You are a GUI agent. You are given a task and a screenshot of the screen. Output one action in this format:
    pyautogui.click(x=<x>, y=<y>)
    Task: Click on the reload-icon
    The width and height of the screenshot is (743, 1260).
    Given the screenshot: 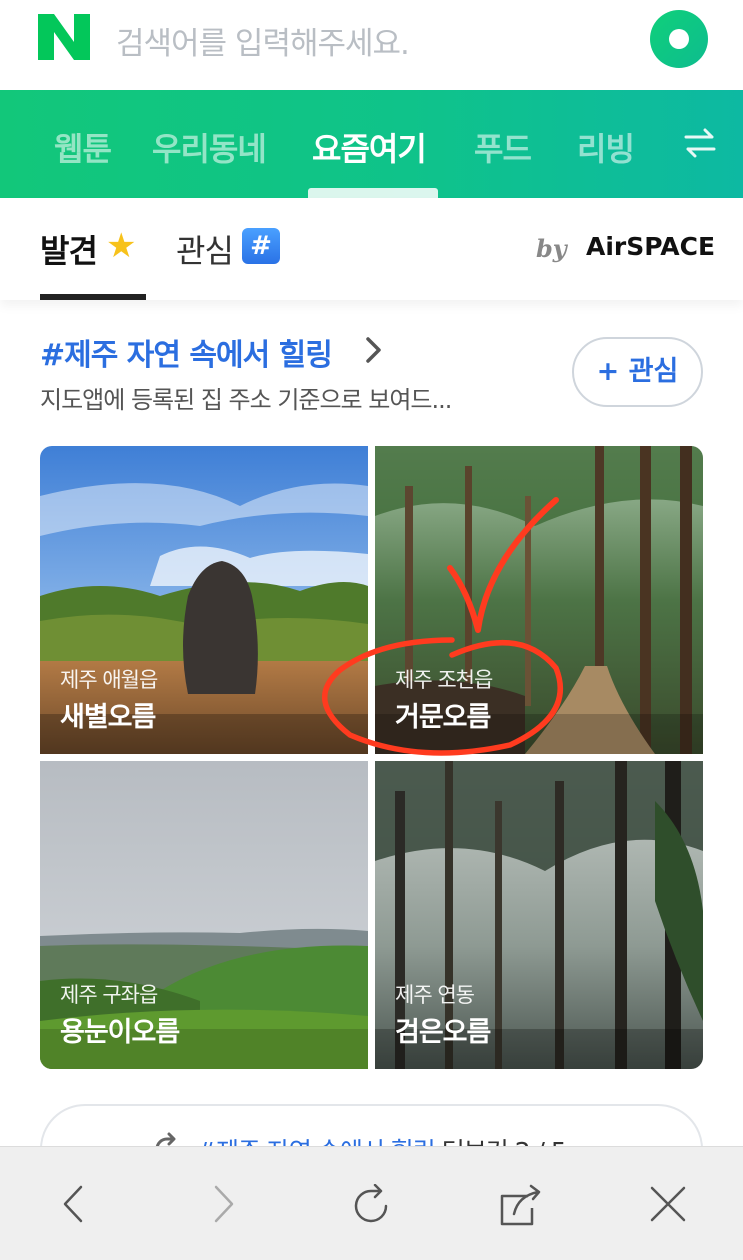 What is the action you would take?
    pyautogui.click(x=371, y=1203)
    